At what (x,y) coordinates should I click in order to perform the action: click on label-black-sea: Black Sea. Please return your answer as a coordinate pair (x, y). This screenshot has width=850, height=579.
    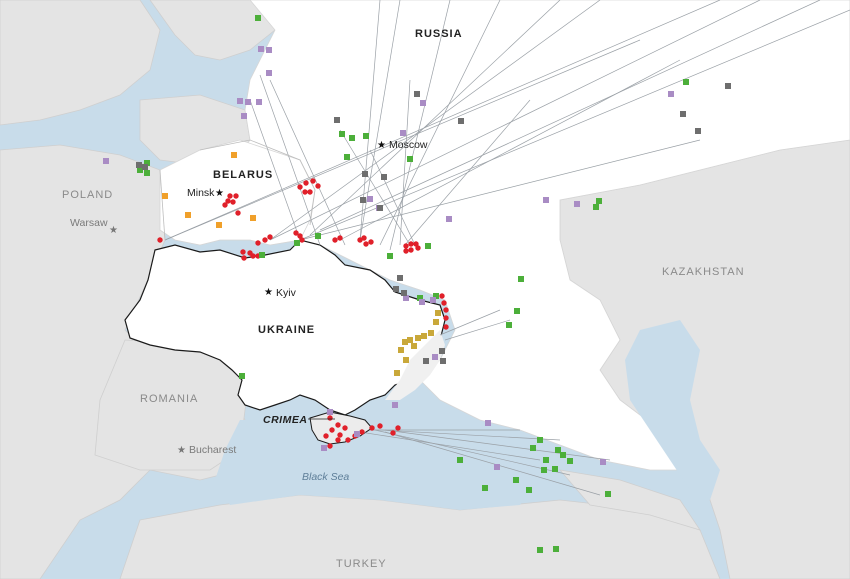
    Looking at the image, I should click on (325, 477).